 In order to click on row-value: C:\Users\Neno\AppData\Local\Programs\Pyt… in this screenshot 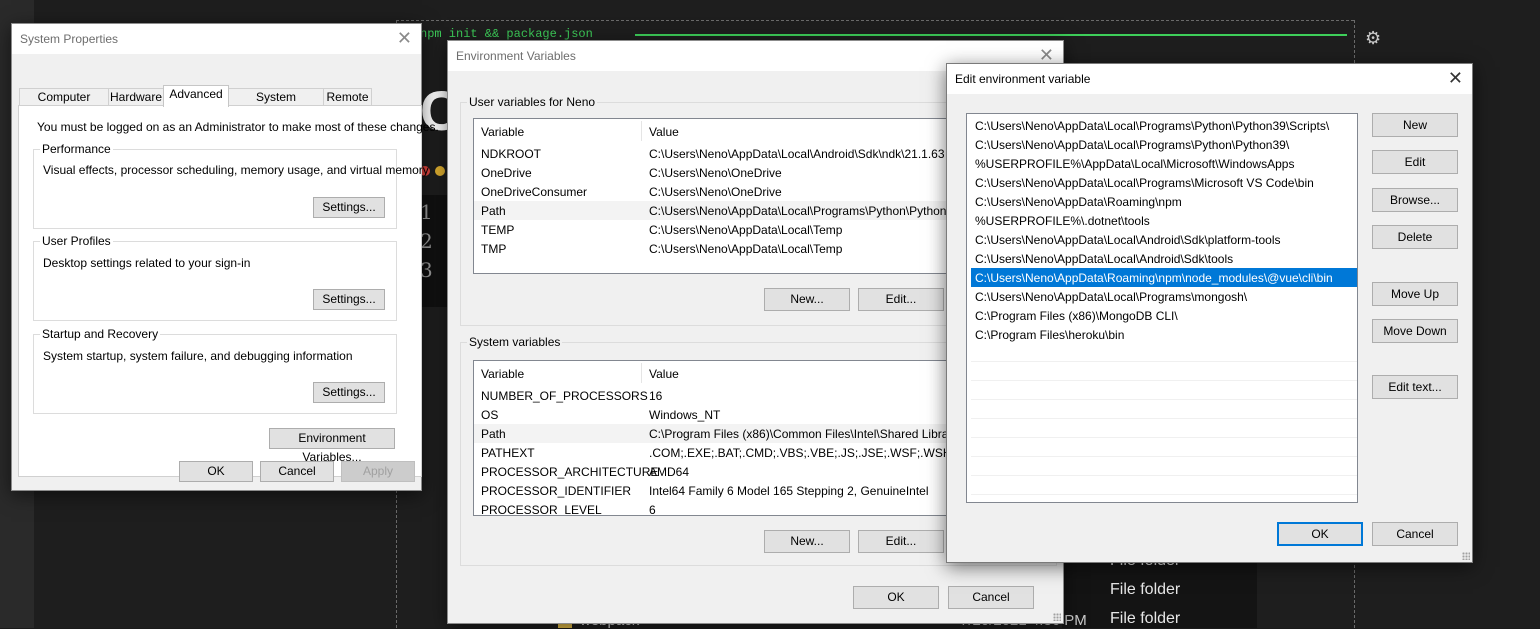, I will do `click(798, 211)`.